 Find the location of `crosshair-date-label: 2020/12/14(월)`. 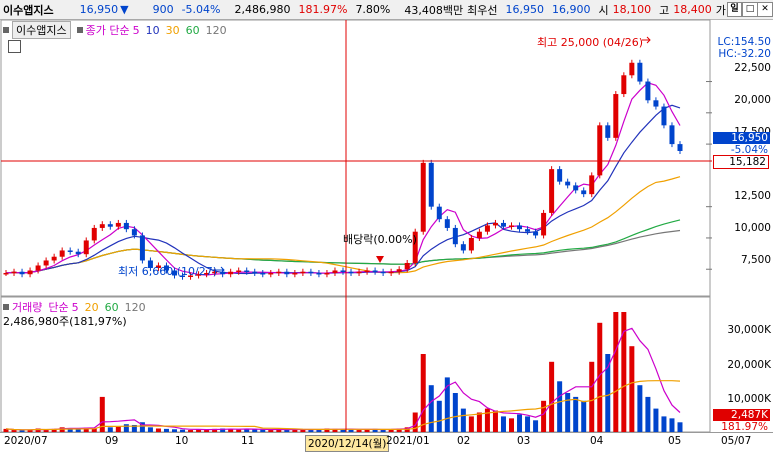

crosshair-date-label: 2020/12/14(월) is located at coordinates (347, 443).